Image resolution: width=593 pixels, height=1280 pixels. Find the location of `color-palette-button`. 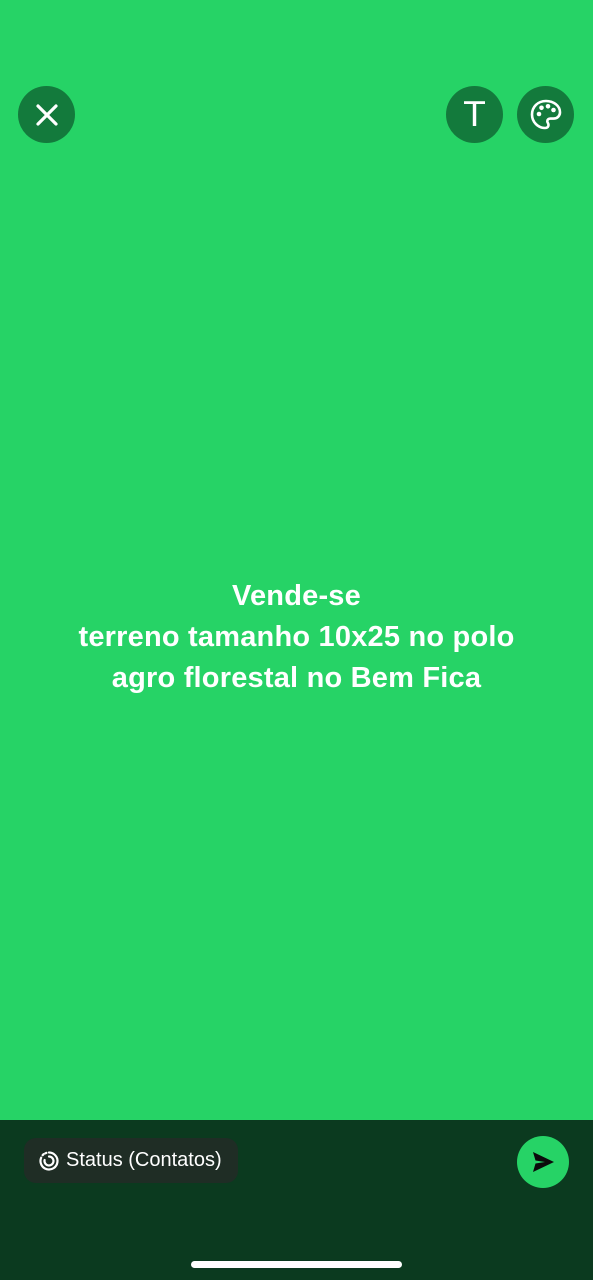

color-palette-button is located at coordinates (545, 114).